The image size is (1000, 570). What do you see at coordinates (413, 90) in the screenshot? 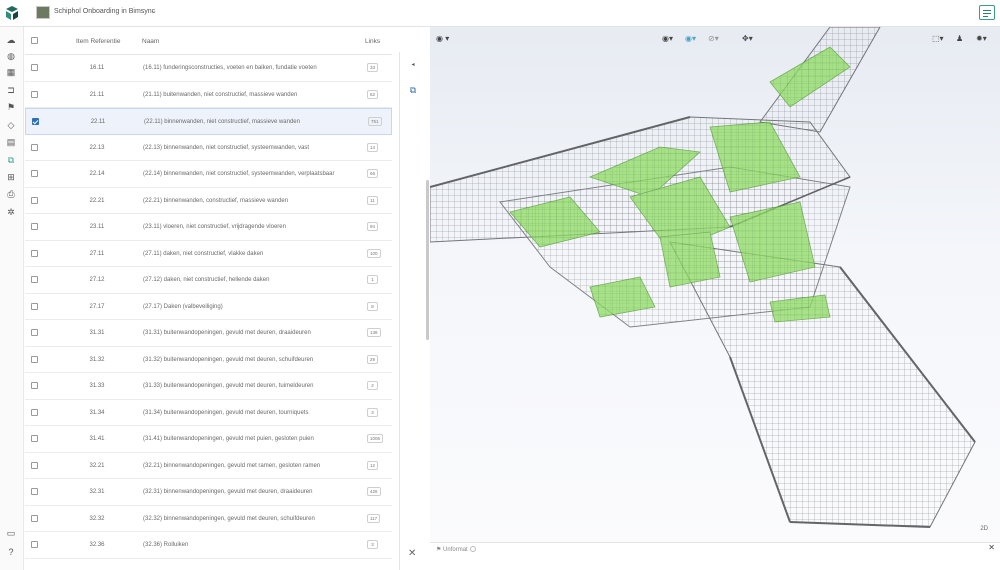
I see `copy-icon: ⧉` at bounding box center [413, 90].